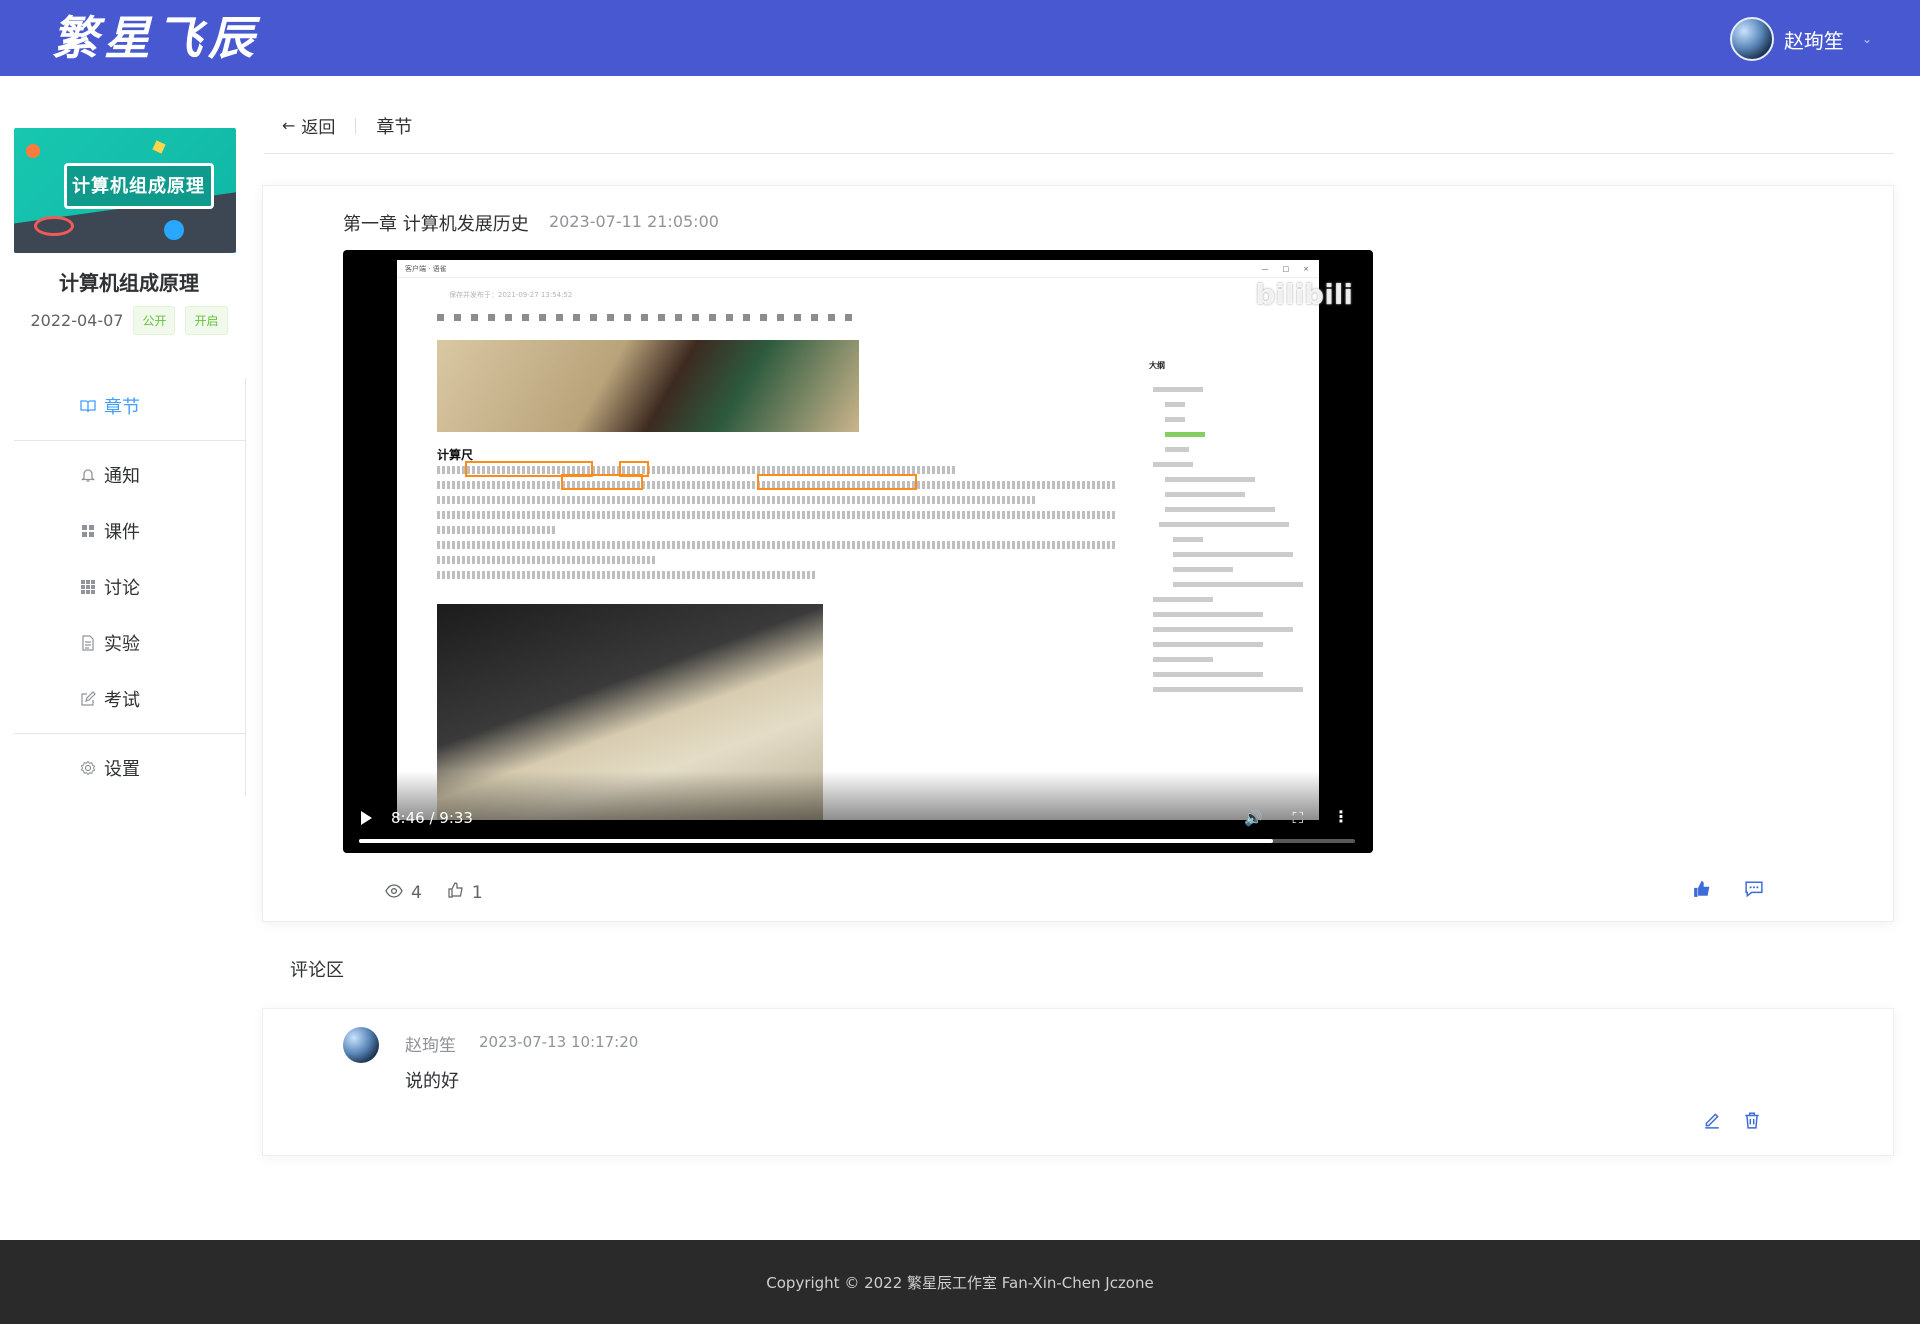  I want to click on comment-icon, so click(1754, 891).